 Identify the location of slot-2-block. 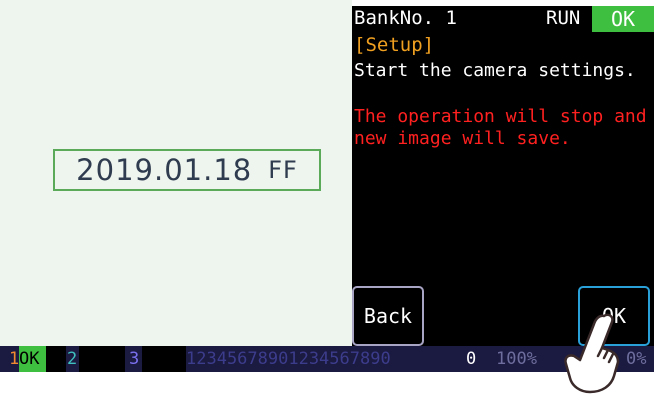
(102, 359).